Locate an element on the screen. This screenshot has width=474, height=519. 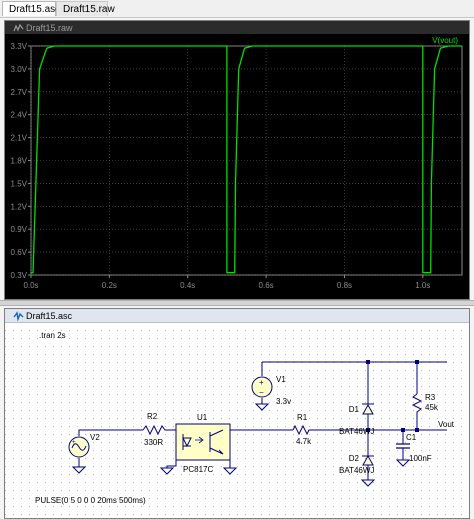
r2-label: R2 is located at coordinates (152, 416).